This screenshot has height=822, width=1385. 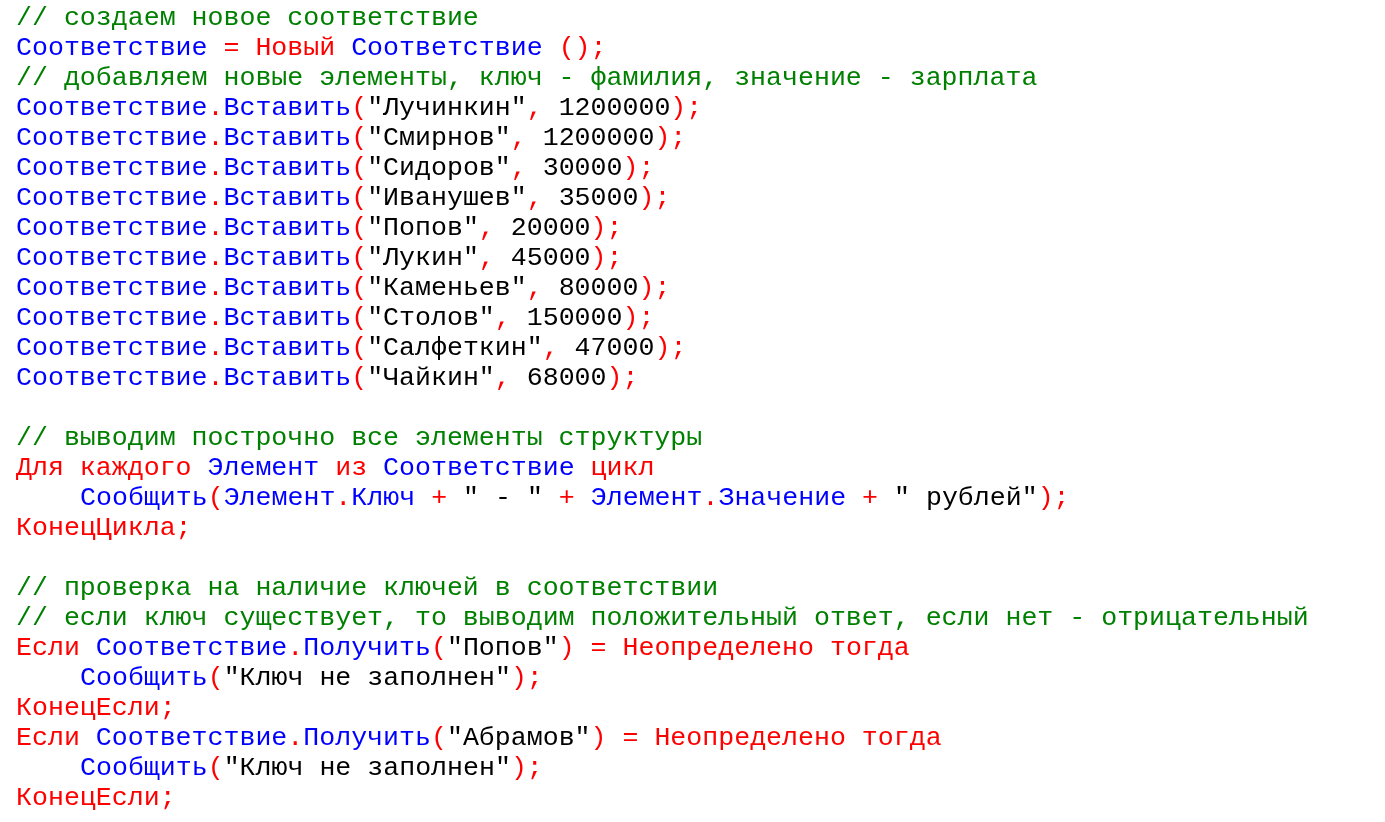 I want to click on code-line: КонецЦикла;, so click(x=104, y=528).